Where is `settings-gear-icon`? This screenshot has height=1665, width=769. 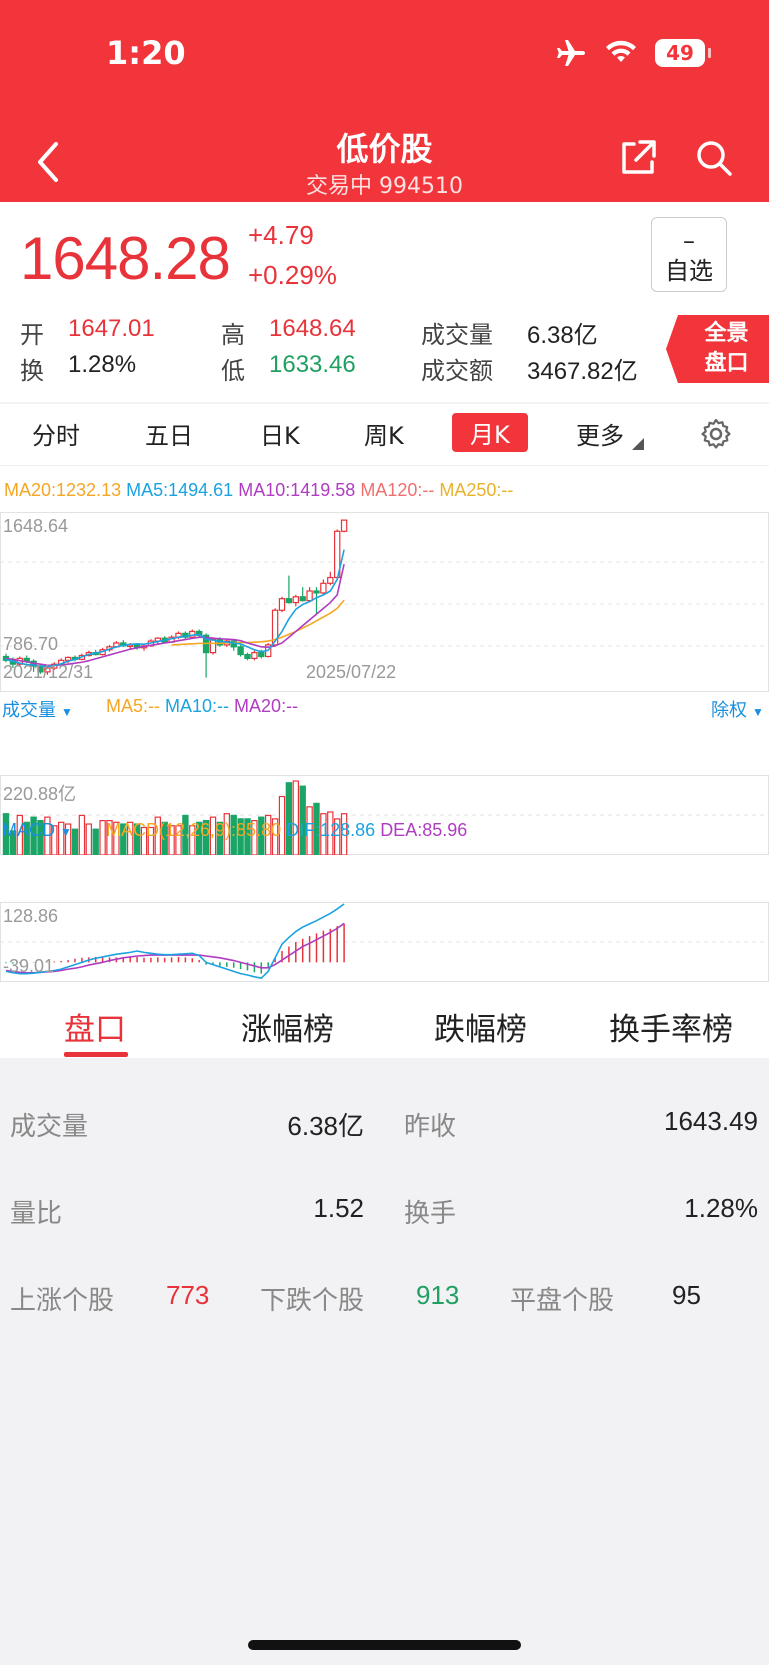 settings-gear-icon is located at coordinates (716, 434).